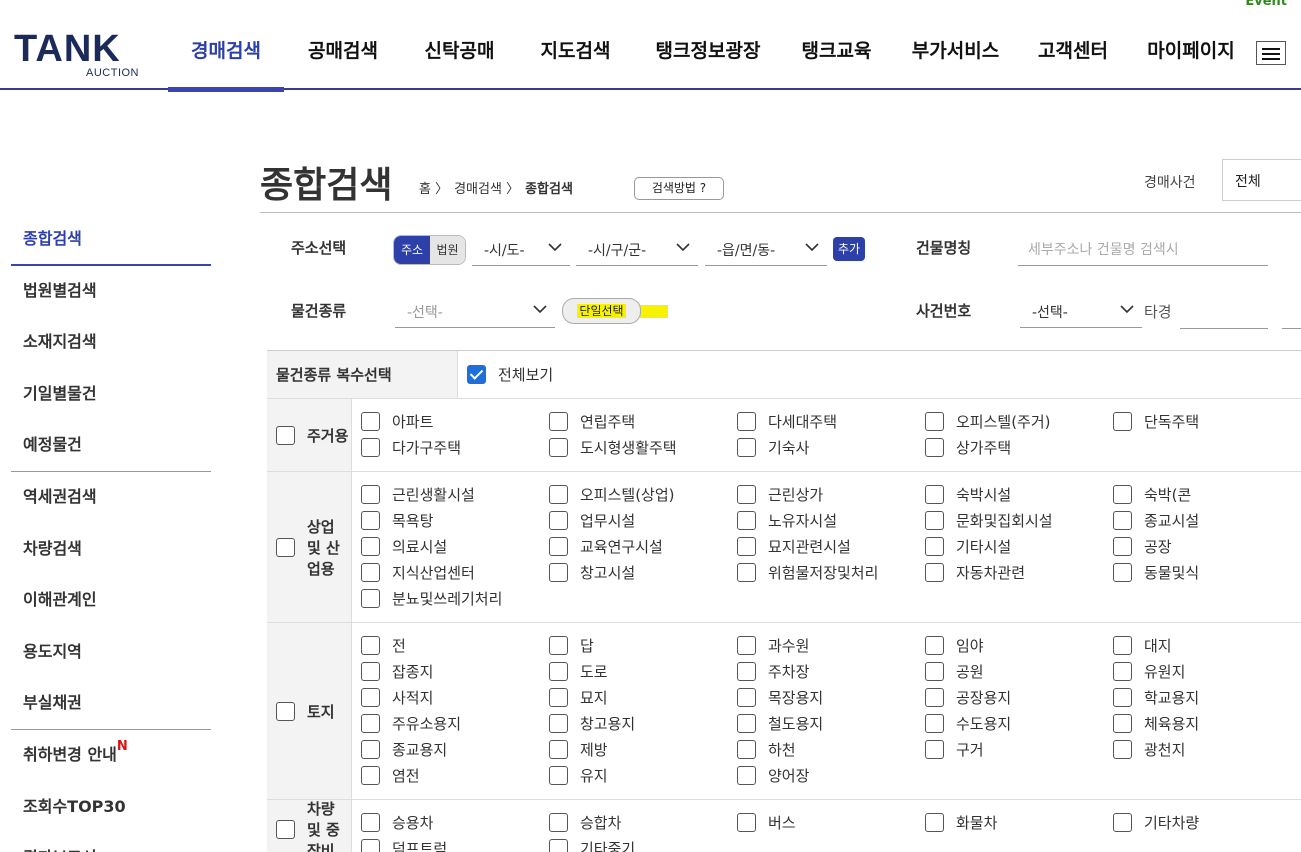 The width and height of the screenshot is (1301, 852). I want to click on item-type-checkbox: 오피스텔(주거), so click(1019, 421).